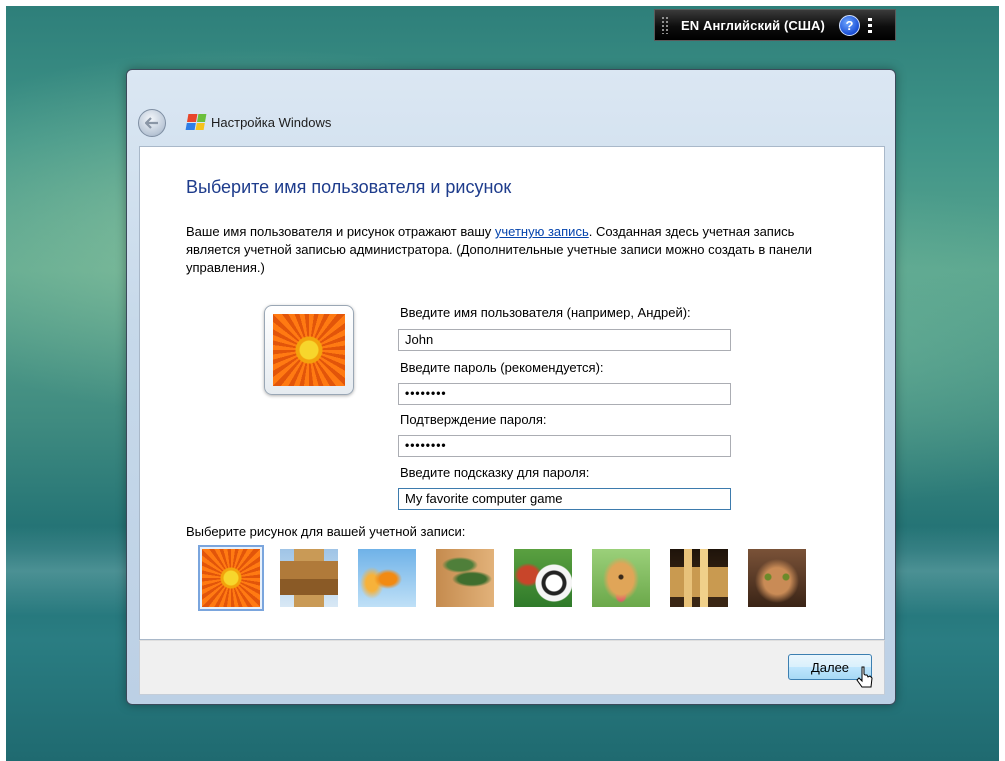 The image size is (1005, 761). I want to click on bonsai-picture, so click(465, 578).